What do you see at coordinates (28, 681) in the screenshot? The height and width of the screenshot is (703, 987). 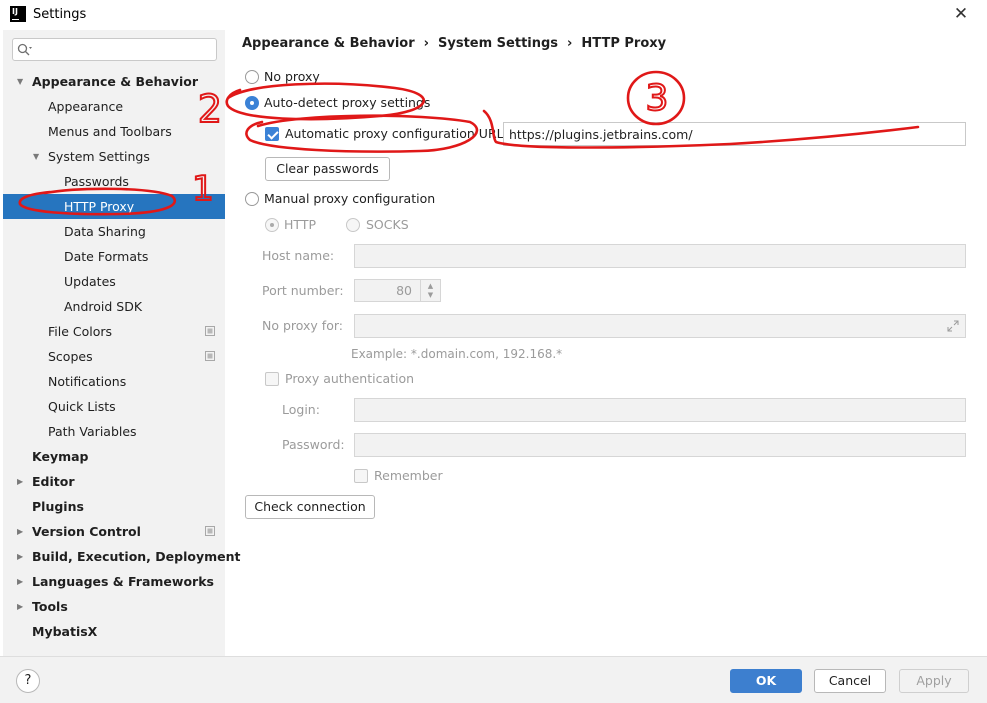 I see `help-button: ?` at bounding box center [28, 681].